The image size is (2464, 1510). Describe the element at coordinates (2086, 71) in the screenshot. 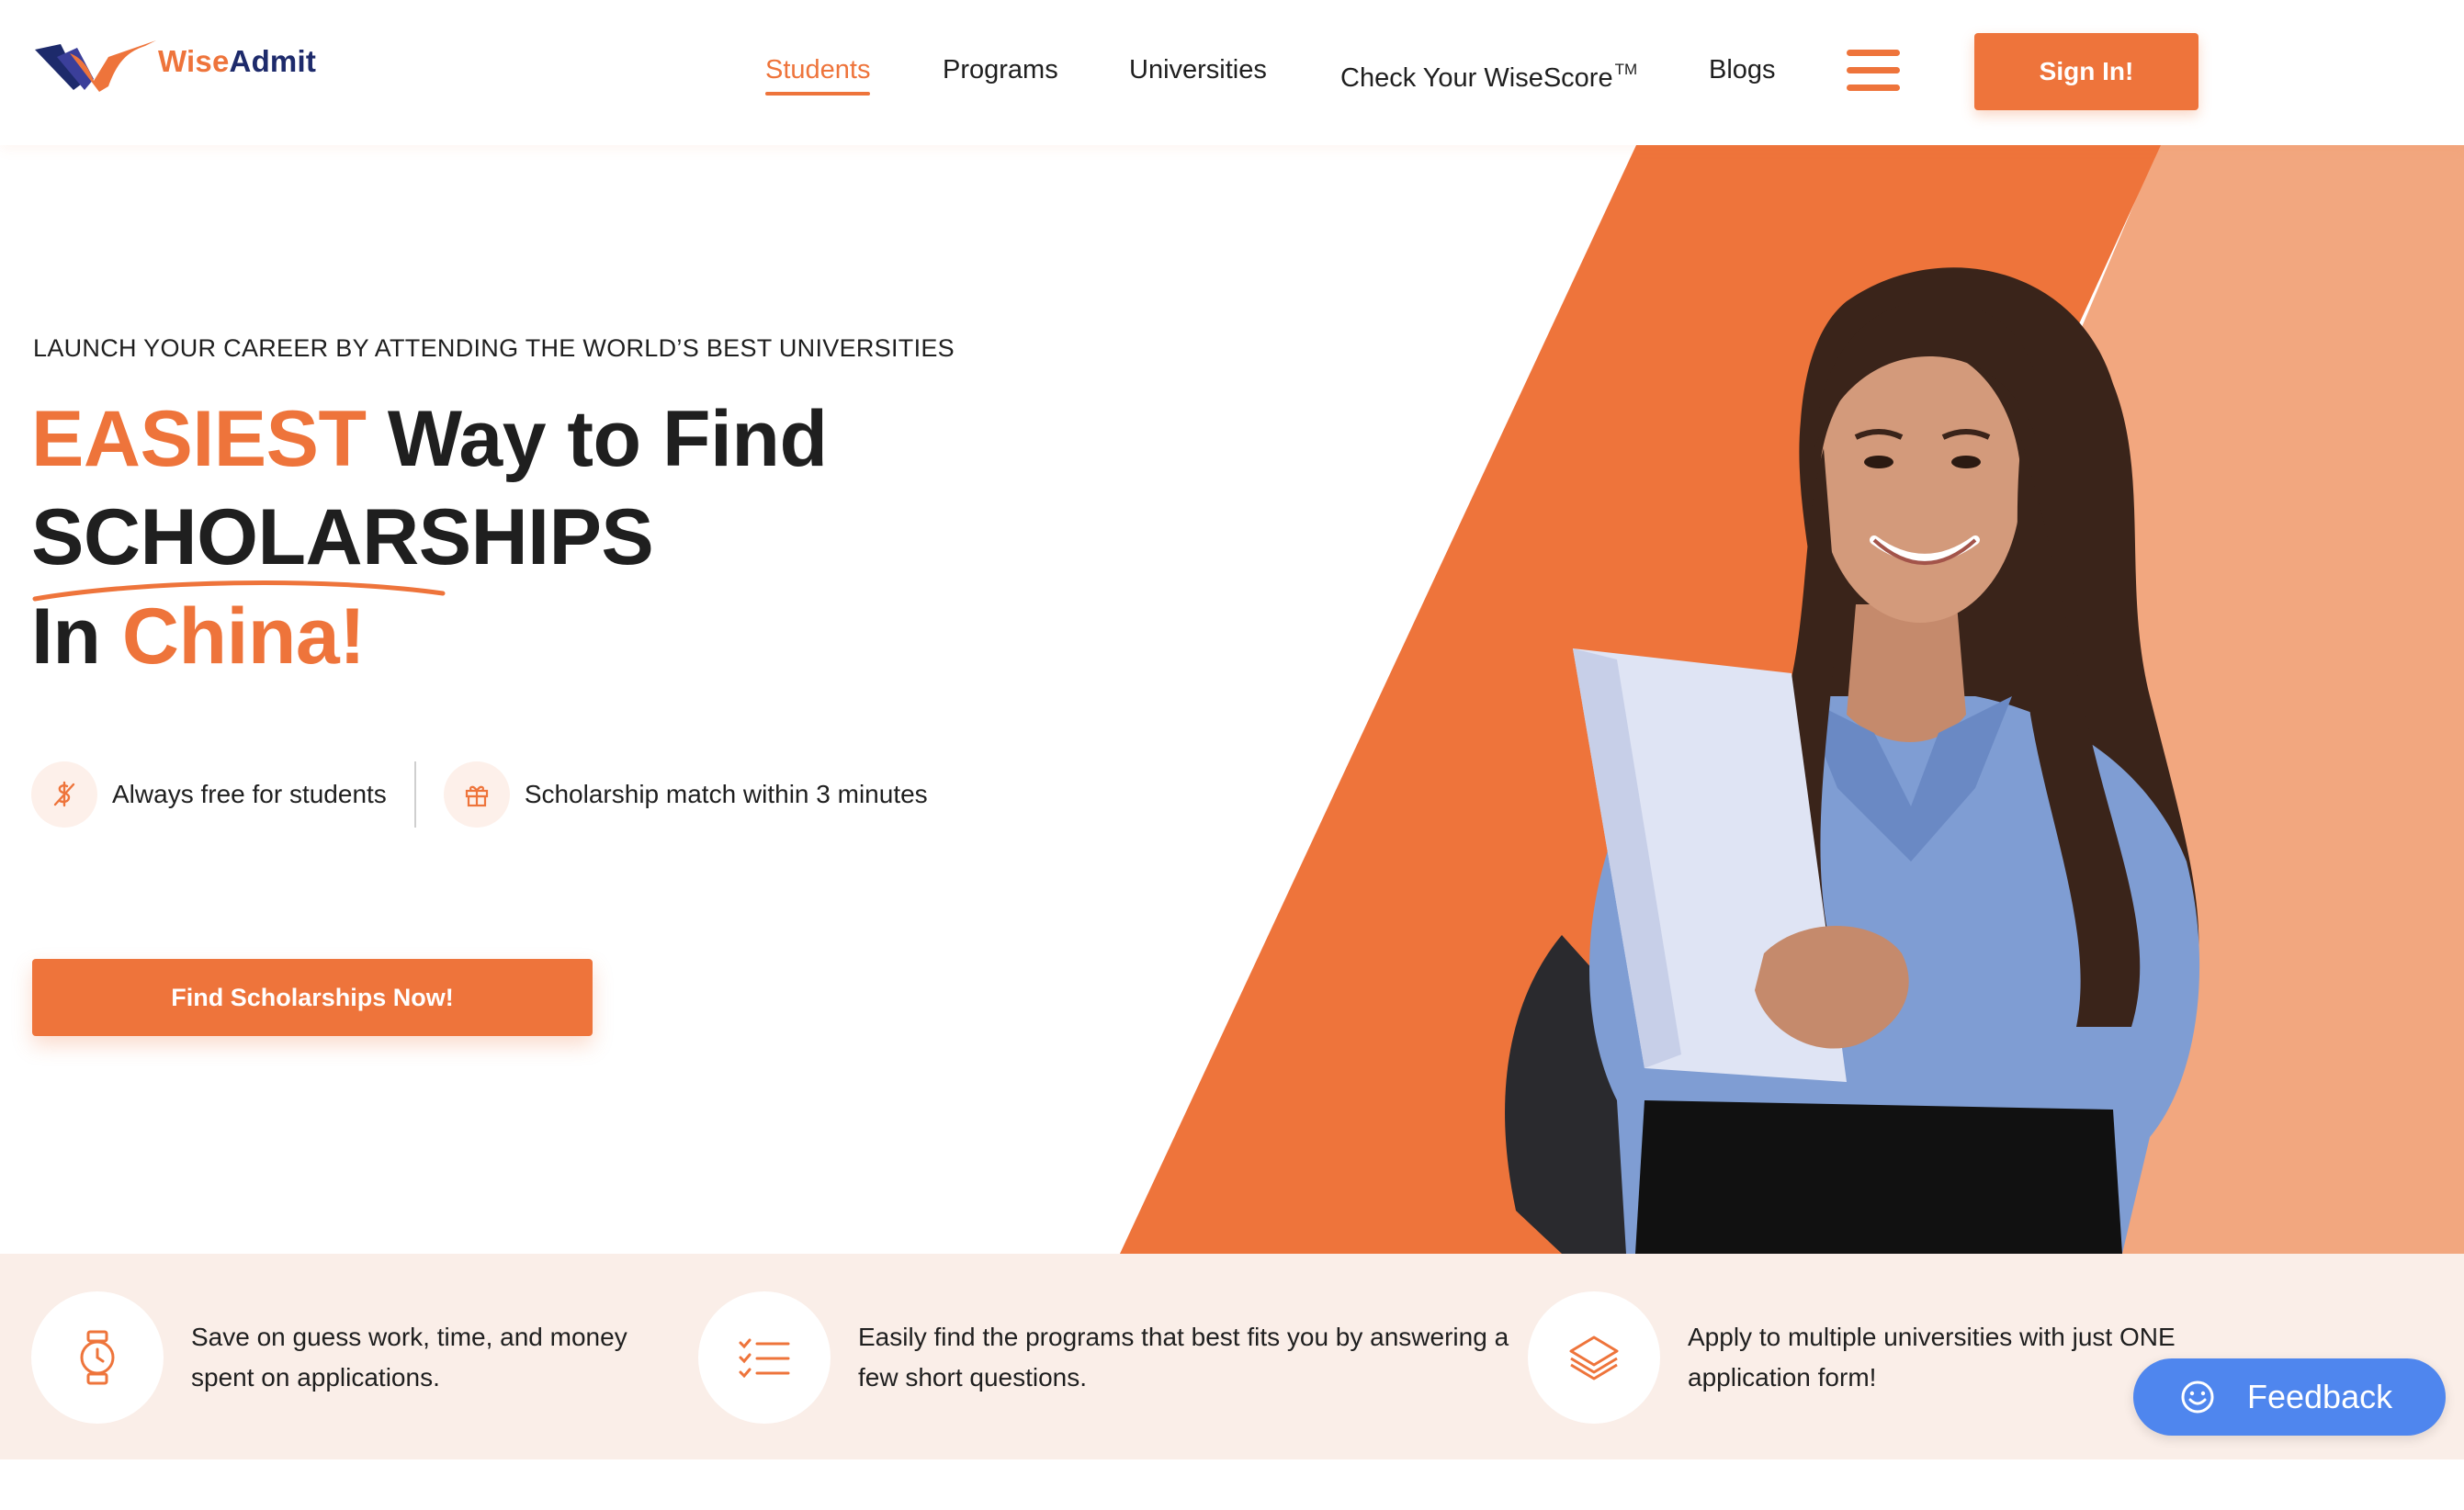

I see `sign-in-button: Sign In!` at that location.